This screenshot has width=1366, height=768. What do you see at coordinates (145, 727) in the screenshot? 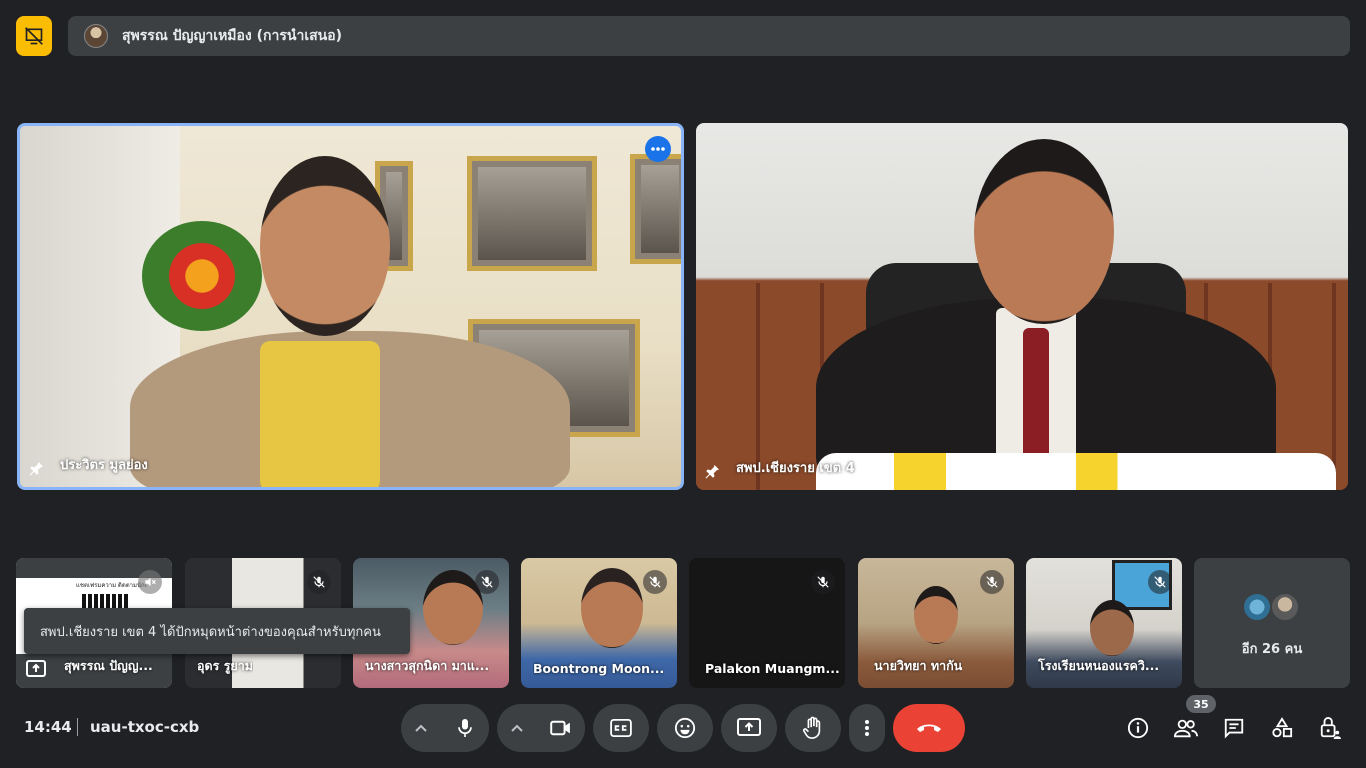
I see `meeting-code: uau-txoc-cxb` at bounding box center [145, 727].